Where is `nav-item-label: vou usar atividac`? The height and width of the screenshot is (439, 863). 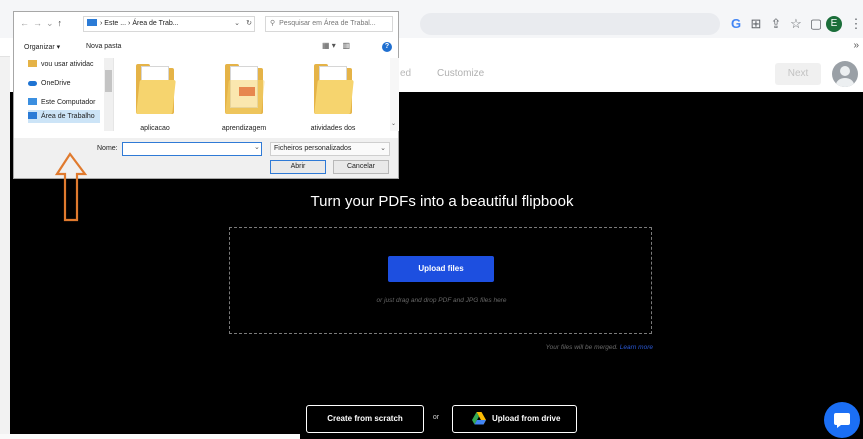
nav-item-label: vou usar atividac is located at coordinates (67, 64).